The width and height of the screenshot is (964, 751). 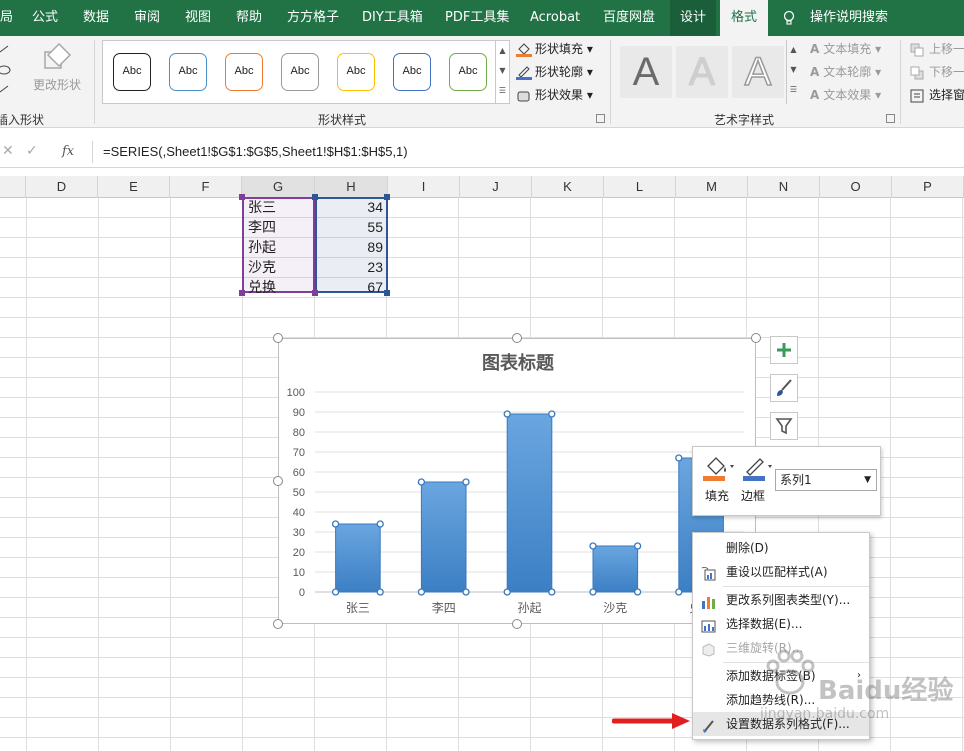 I want to click on shape-style-gallery: Abc Abc Abc Abc Abc Abc Abc ▲ ▼ ☰, so click(x=306, y=72).